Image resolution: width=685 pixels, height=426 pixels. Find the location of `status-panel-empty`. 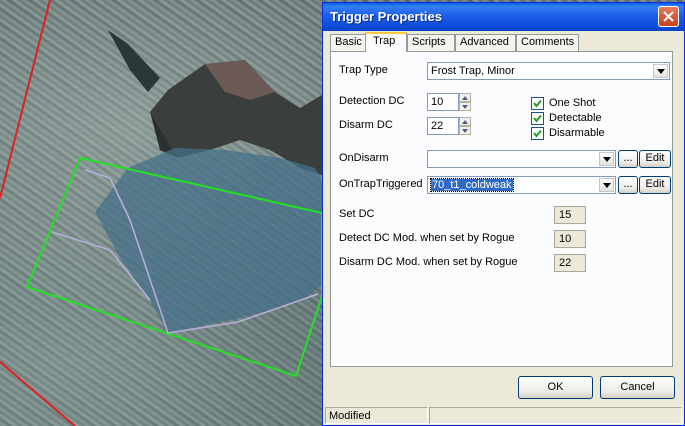

status-panel-empty is located at coordinates (555, 415).